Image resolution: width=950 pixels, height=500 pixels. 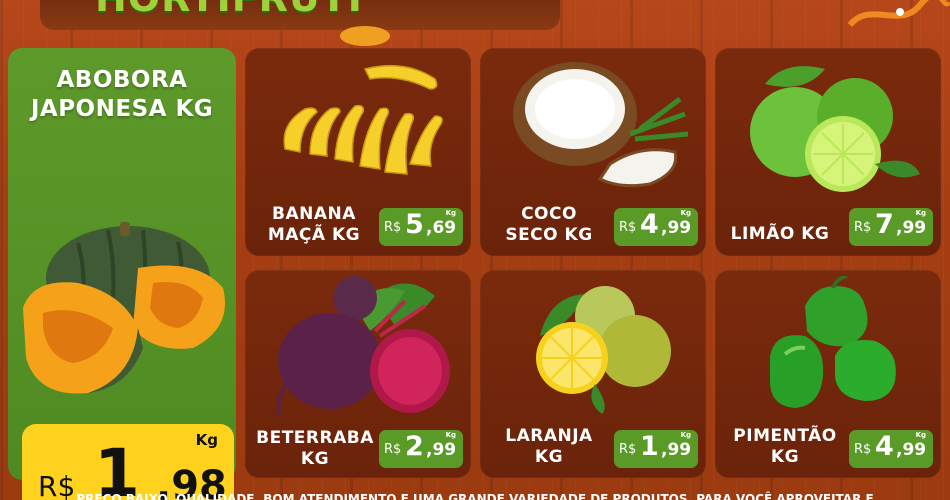 I want to click on banana-icon, so click(x=363, y=119).